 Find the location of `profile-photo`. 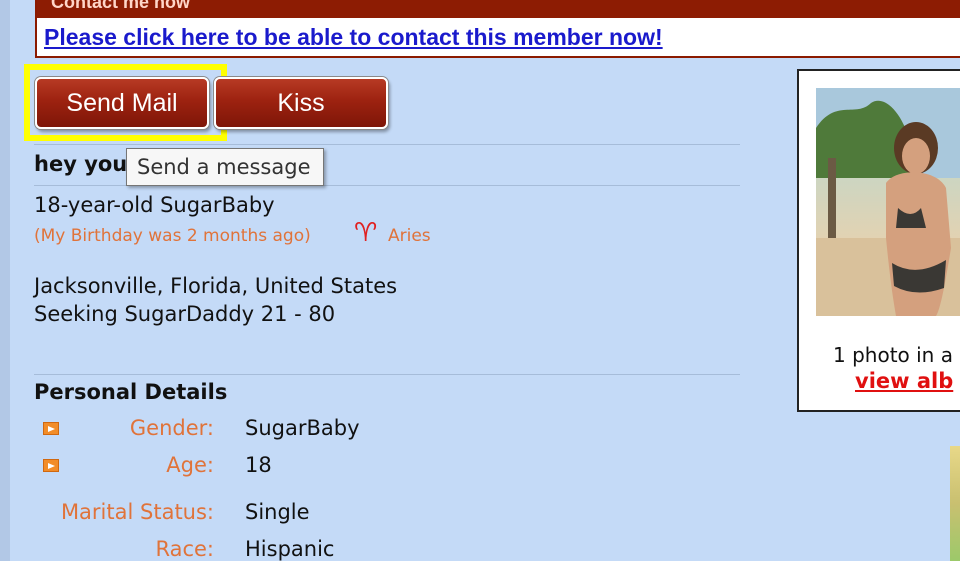

profile-photo is located at coordinates (888, 202).